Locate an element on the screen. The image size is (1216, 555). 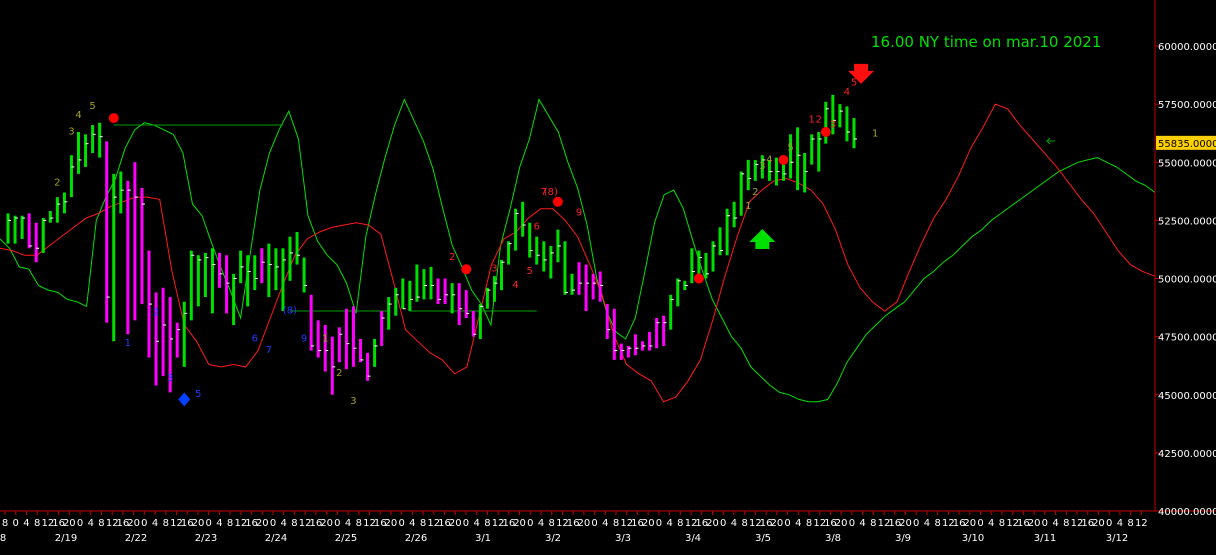
x-date-label: 3/10 is located at coordinates (973, 538).